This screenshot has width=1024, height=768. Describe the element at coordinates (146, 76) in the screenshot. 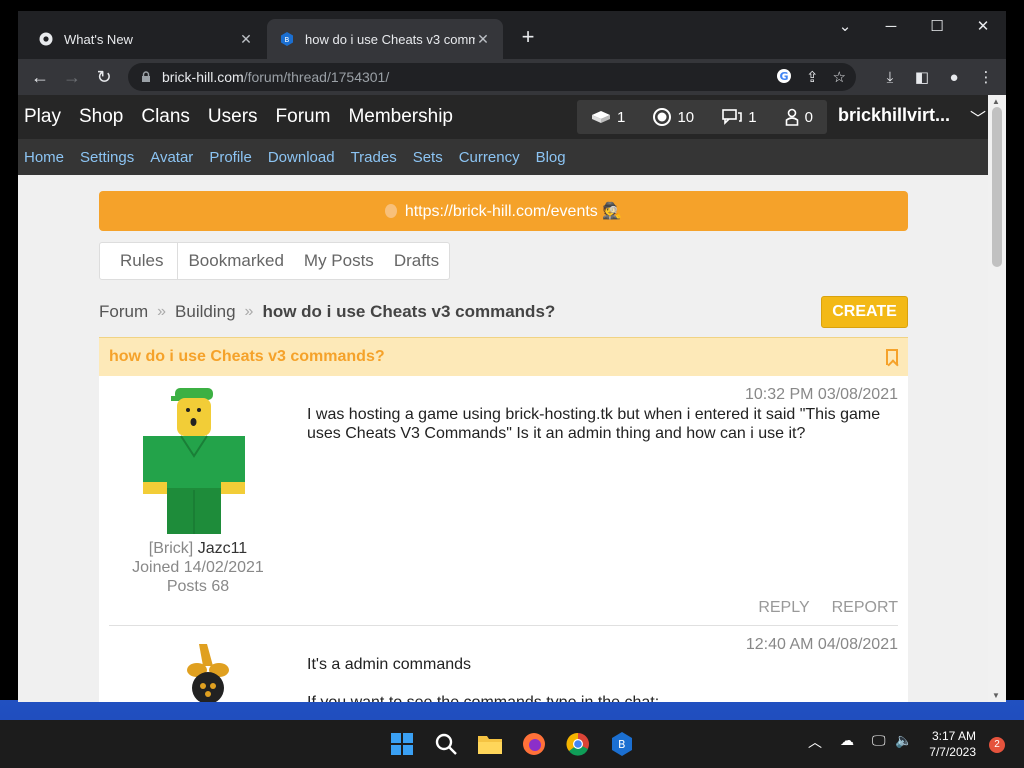

I see `lock-icon` at that location.